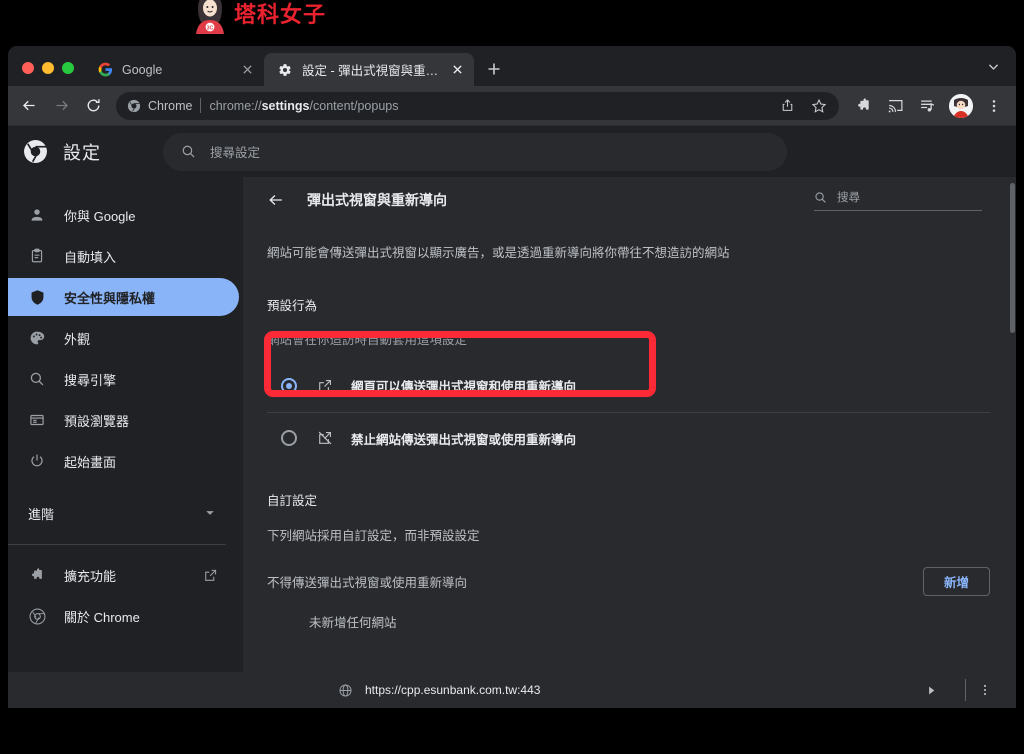  What do you see at coordinates (93, 106) in the screenshot?
I see `reload-icon` at bounding box center [93, 106].